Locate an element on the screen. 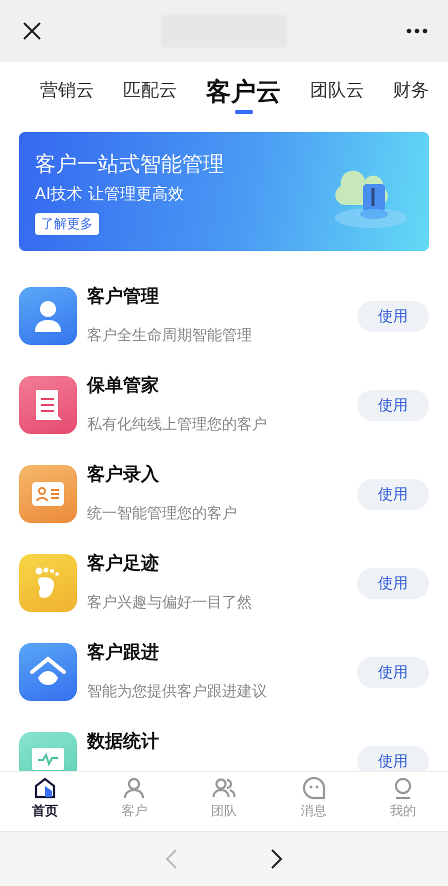 This screenshot has width=448, height=886. category-tab: 团队云 is located at coordinates (337, 91).